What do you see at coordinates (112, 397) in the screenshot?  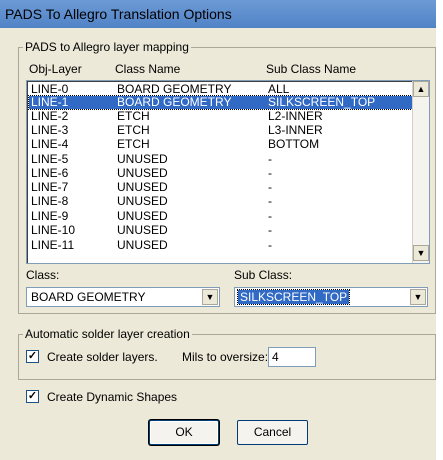 I see `dynamic-shapes-label: Create Dynamic Shapes` at bounding box center [112, 397].